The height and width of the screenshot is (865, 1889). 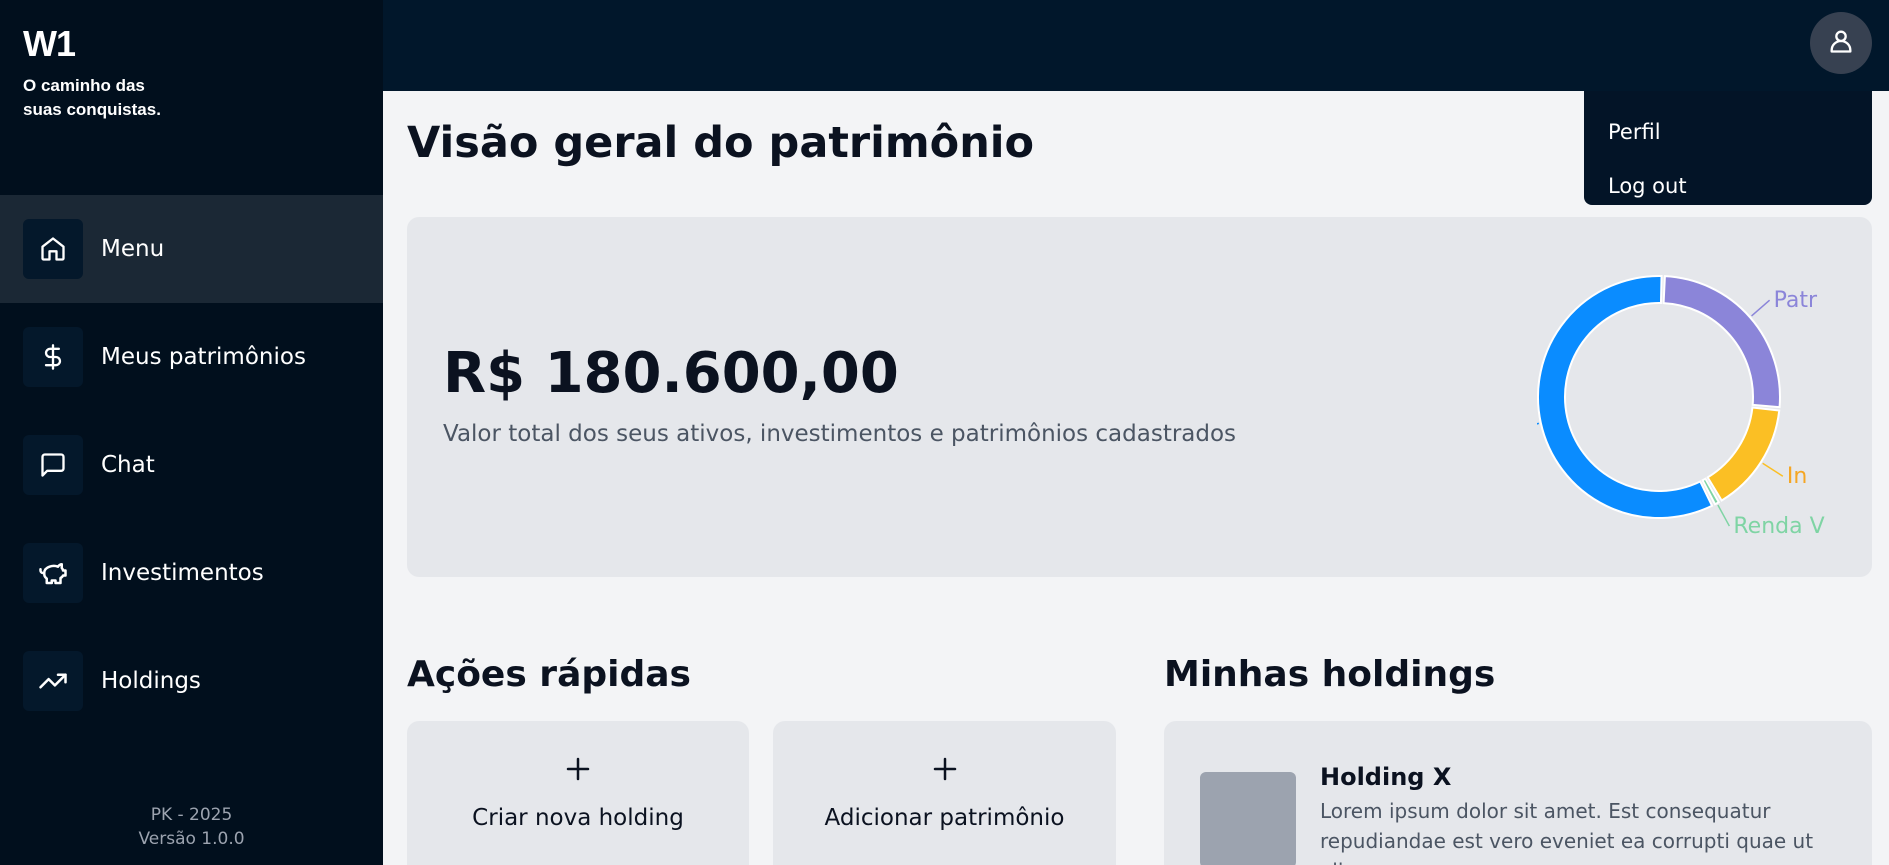 I want to click on footer-copyright: PK - 2025, so click(x=191, y=815).